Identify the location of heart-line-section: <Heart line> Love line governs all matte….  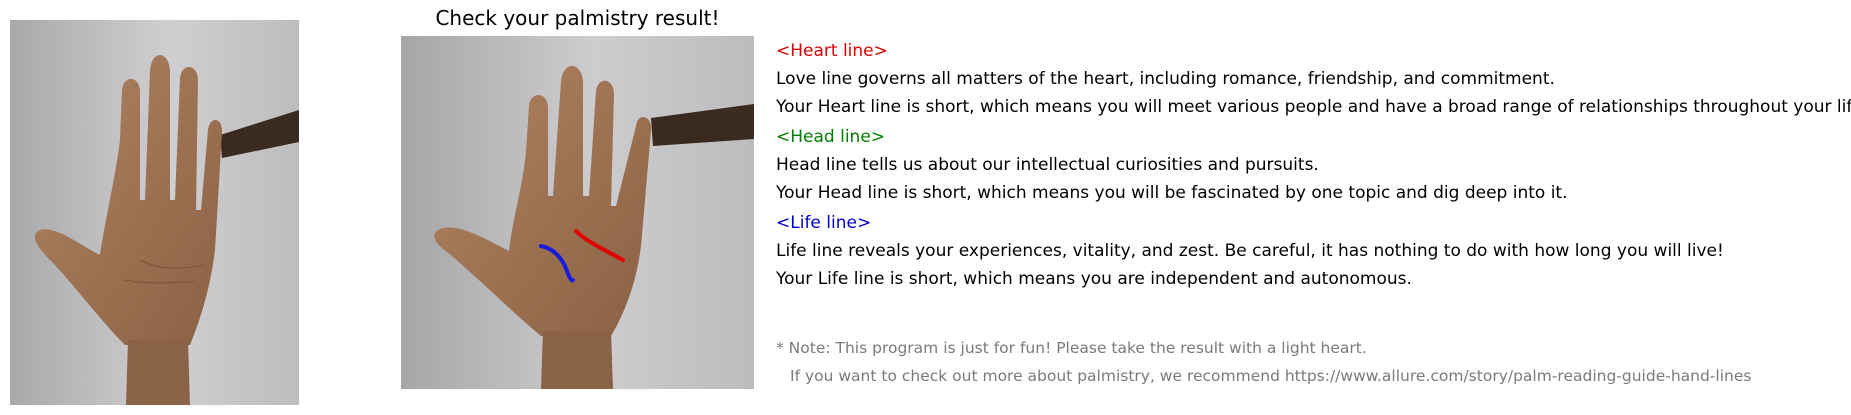
(1313, 79).